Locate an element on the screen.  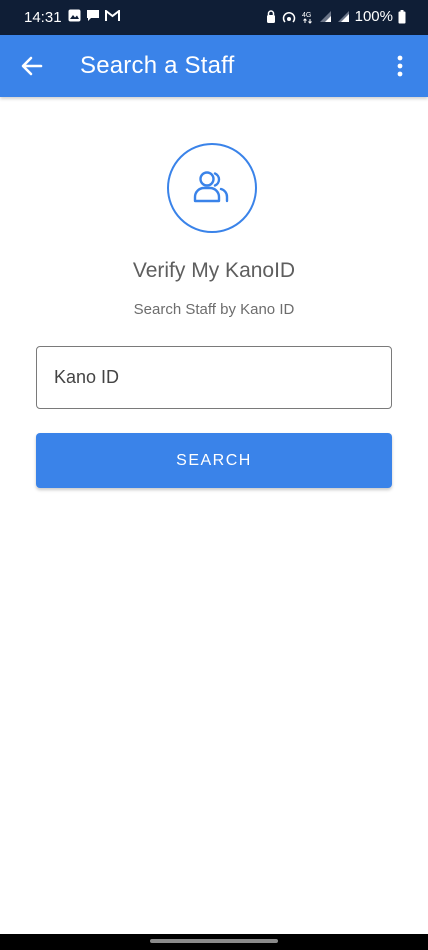
signal-icon is located at coordinates (325, 16).